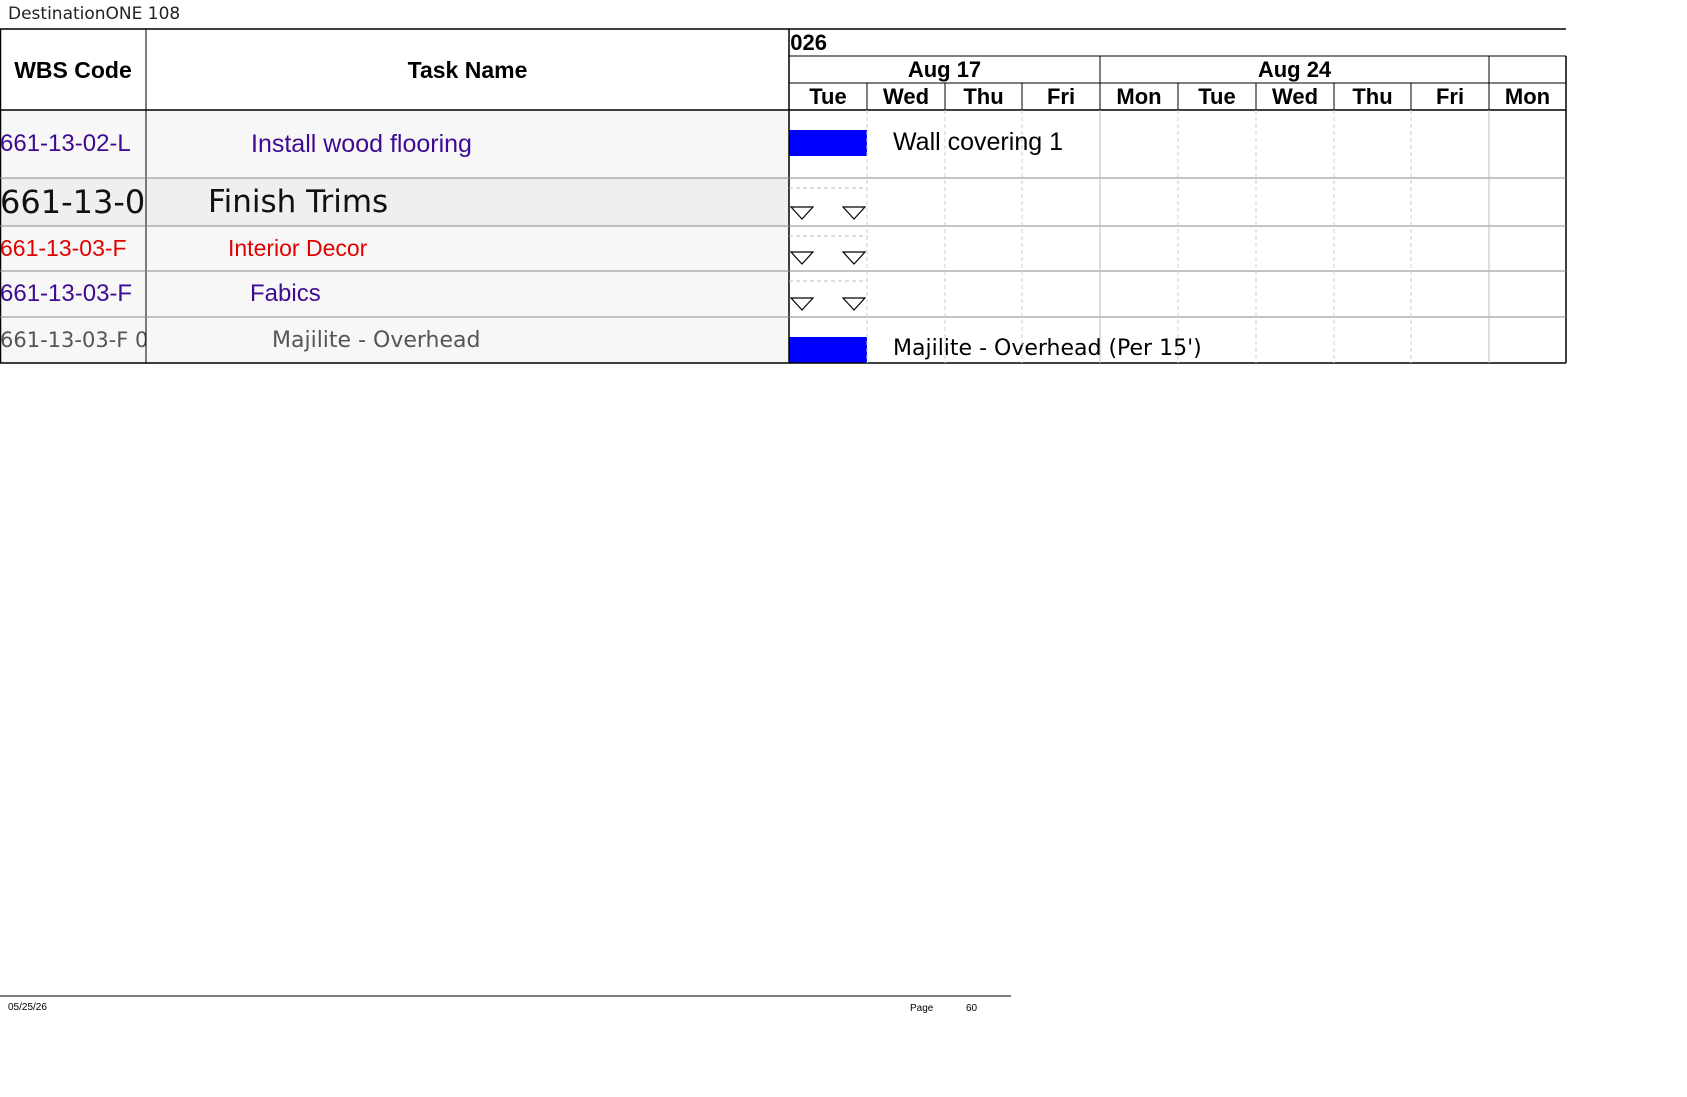 Image resolution: width=1687 pixels, height=1097 pixels. What do you see at coordinates (73, 202) in the screenshot?
I see `task-wbs-code: 661-13-03` at bounding box center [73, 202].